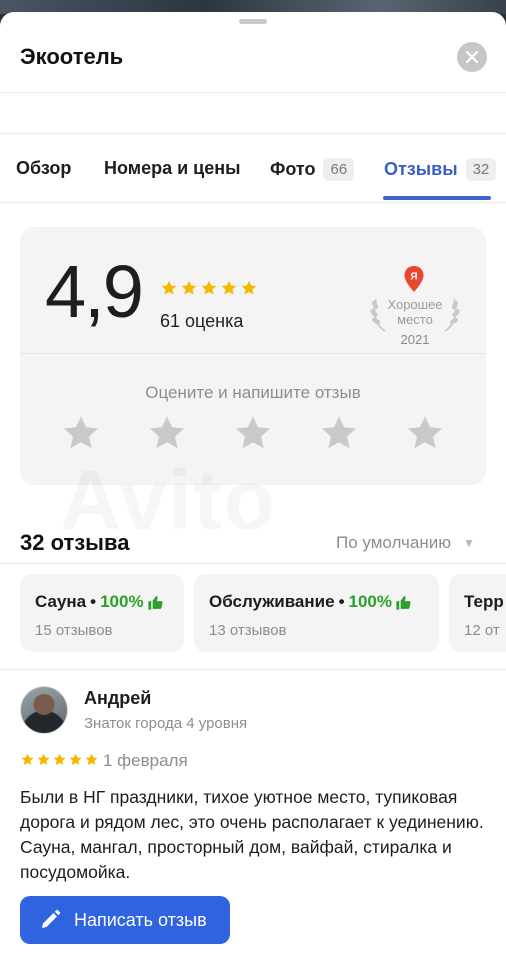 This screenshot has width=506, height=960. What do you see at coordinates (425, 433) in the screenshot?
I see `rate-star-5-icon` at bounding box center [425, 433].